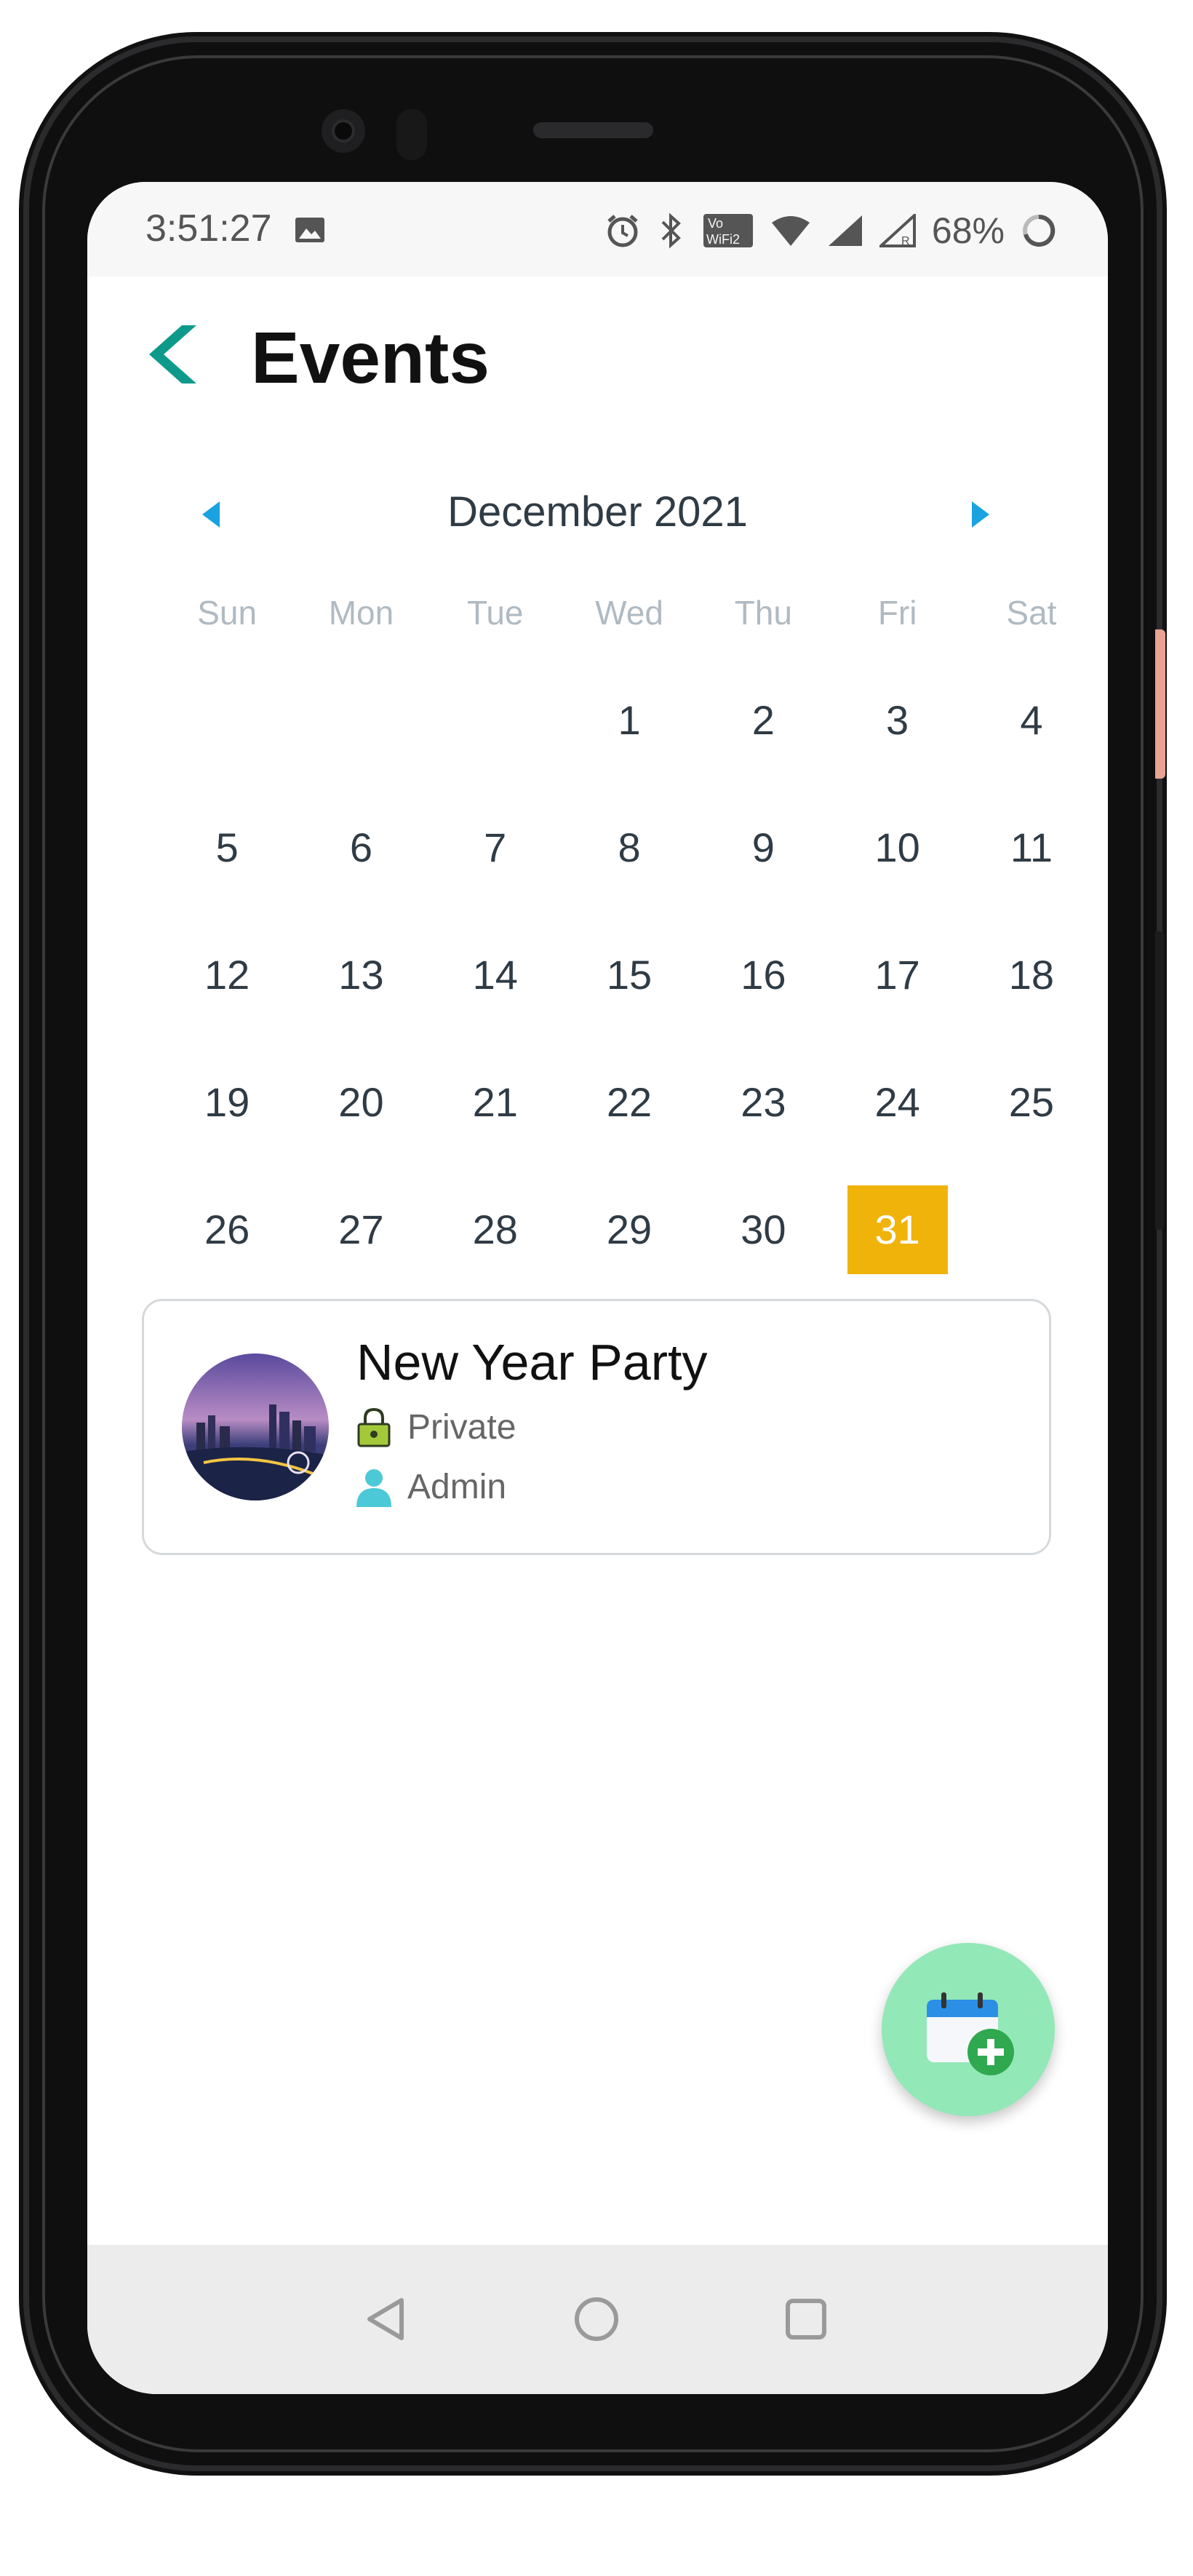 Image resolution: width=1193 pixels, height=2576 pixels. I want to click on calendar-day: 5, so click(227, 875).